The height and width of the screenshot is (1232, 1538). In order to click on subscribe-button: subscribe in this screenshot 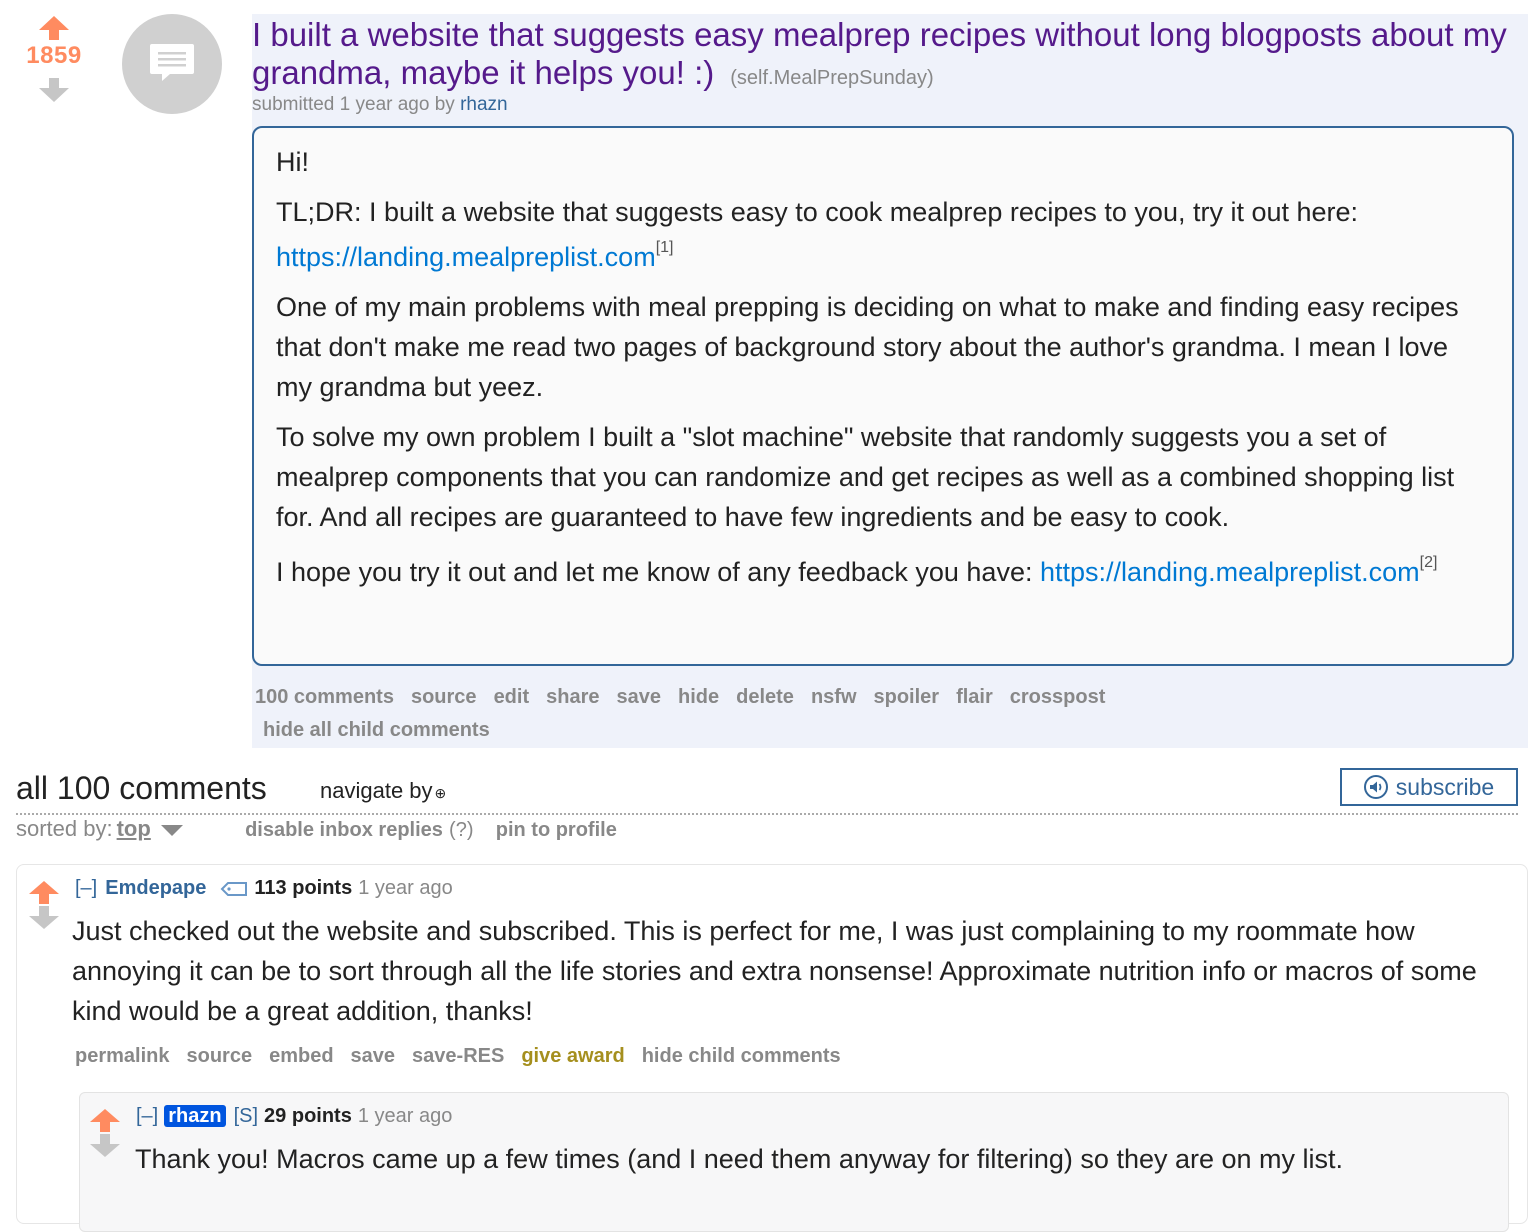, I will do `click(1429, 787)`.